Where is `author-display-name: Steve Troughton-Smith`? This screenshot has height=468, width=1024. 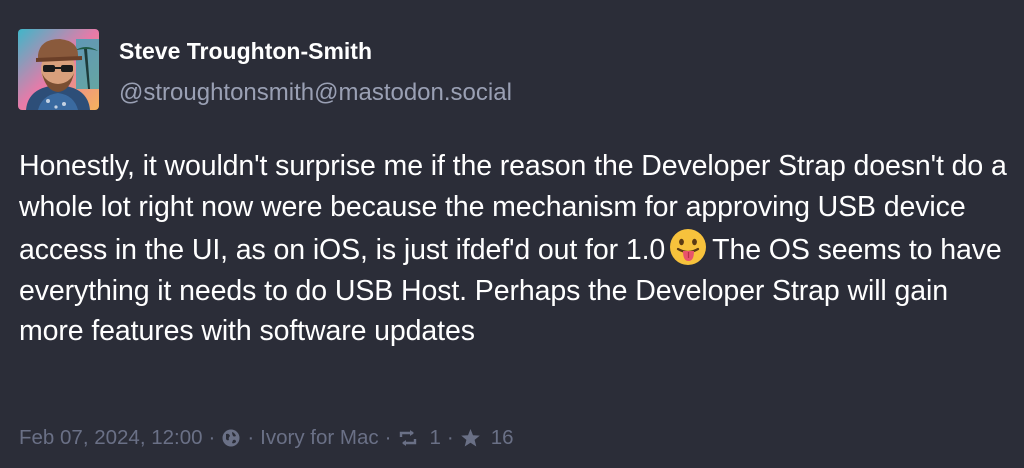 author-display-name: Steve Troughton-Smith is located at coordinates (315, 51).